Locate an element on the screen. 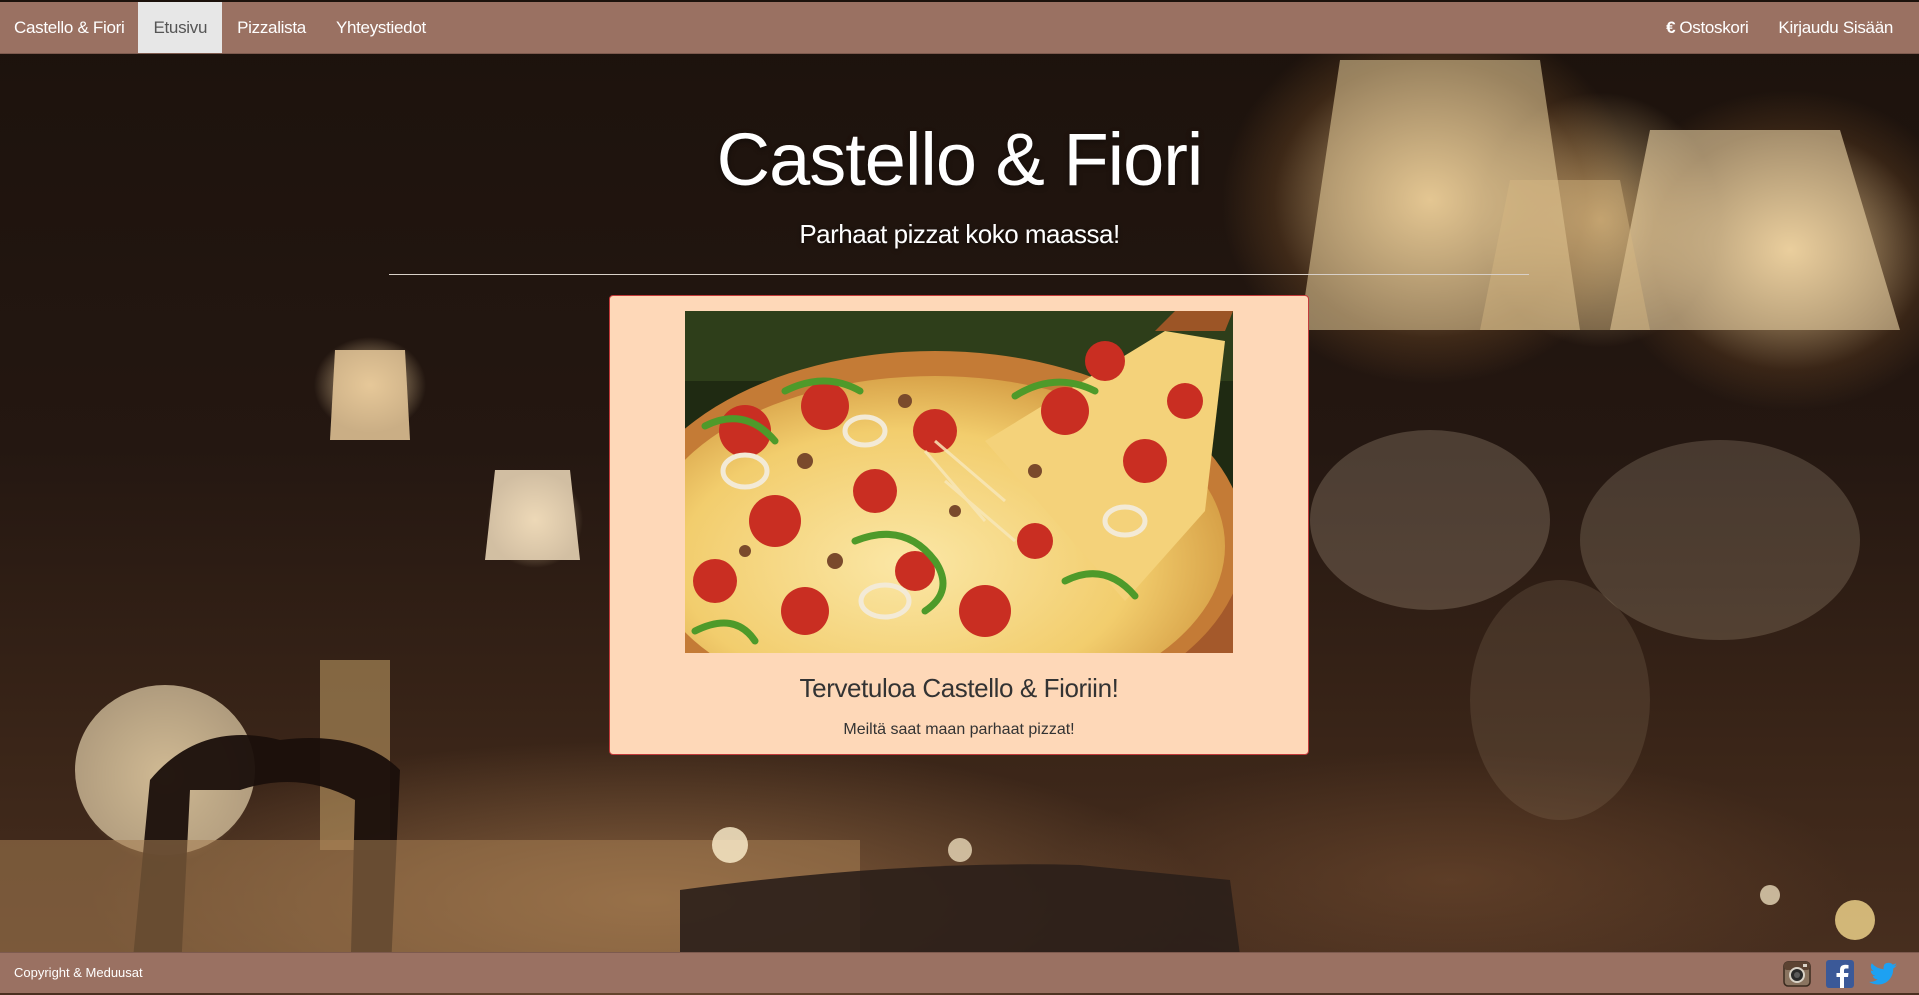  login-link: Kirjaudu Sisään is located at coordinates (1841, 27).